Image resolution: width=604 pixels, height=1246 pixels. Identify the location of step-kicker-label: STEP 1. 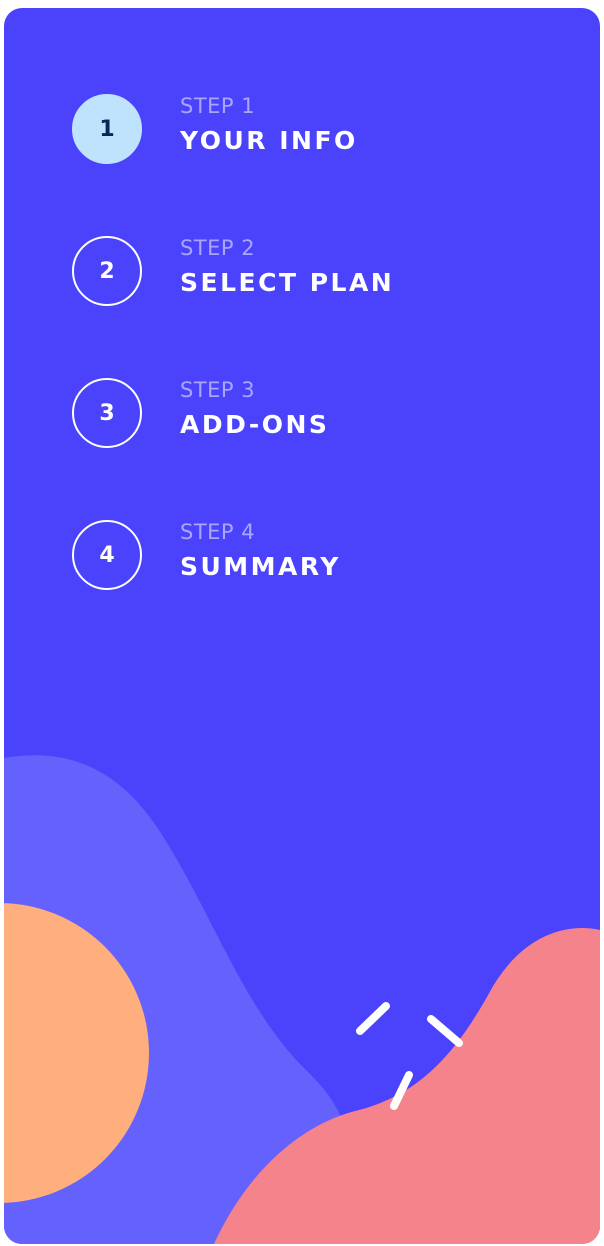
(218, 106).